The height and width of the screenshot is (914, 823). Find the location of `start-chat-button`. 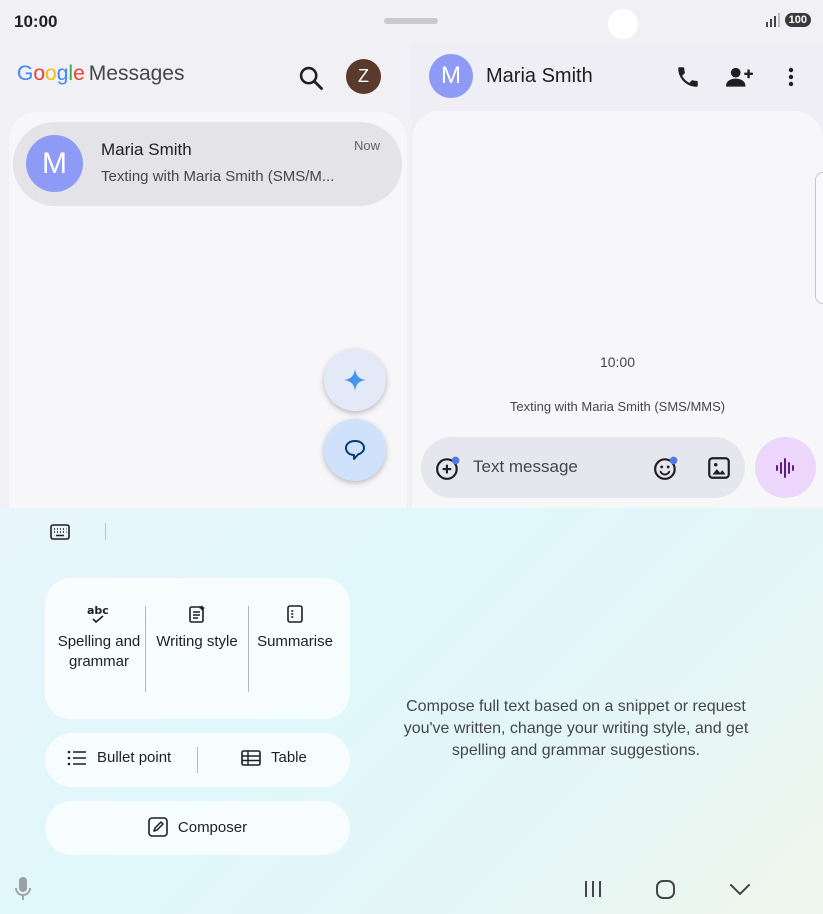

start-chat-button is located at coordinates (355, 450).